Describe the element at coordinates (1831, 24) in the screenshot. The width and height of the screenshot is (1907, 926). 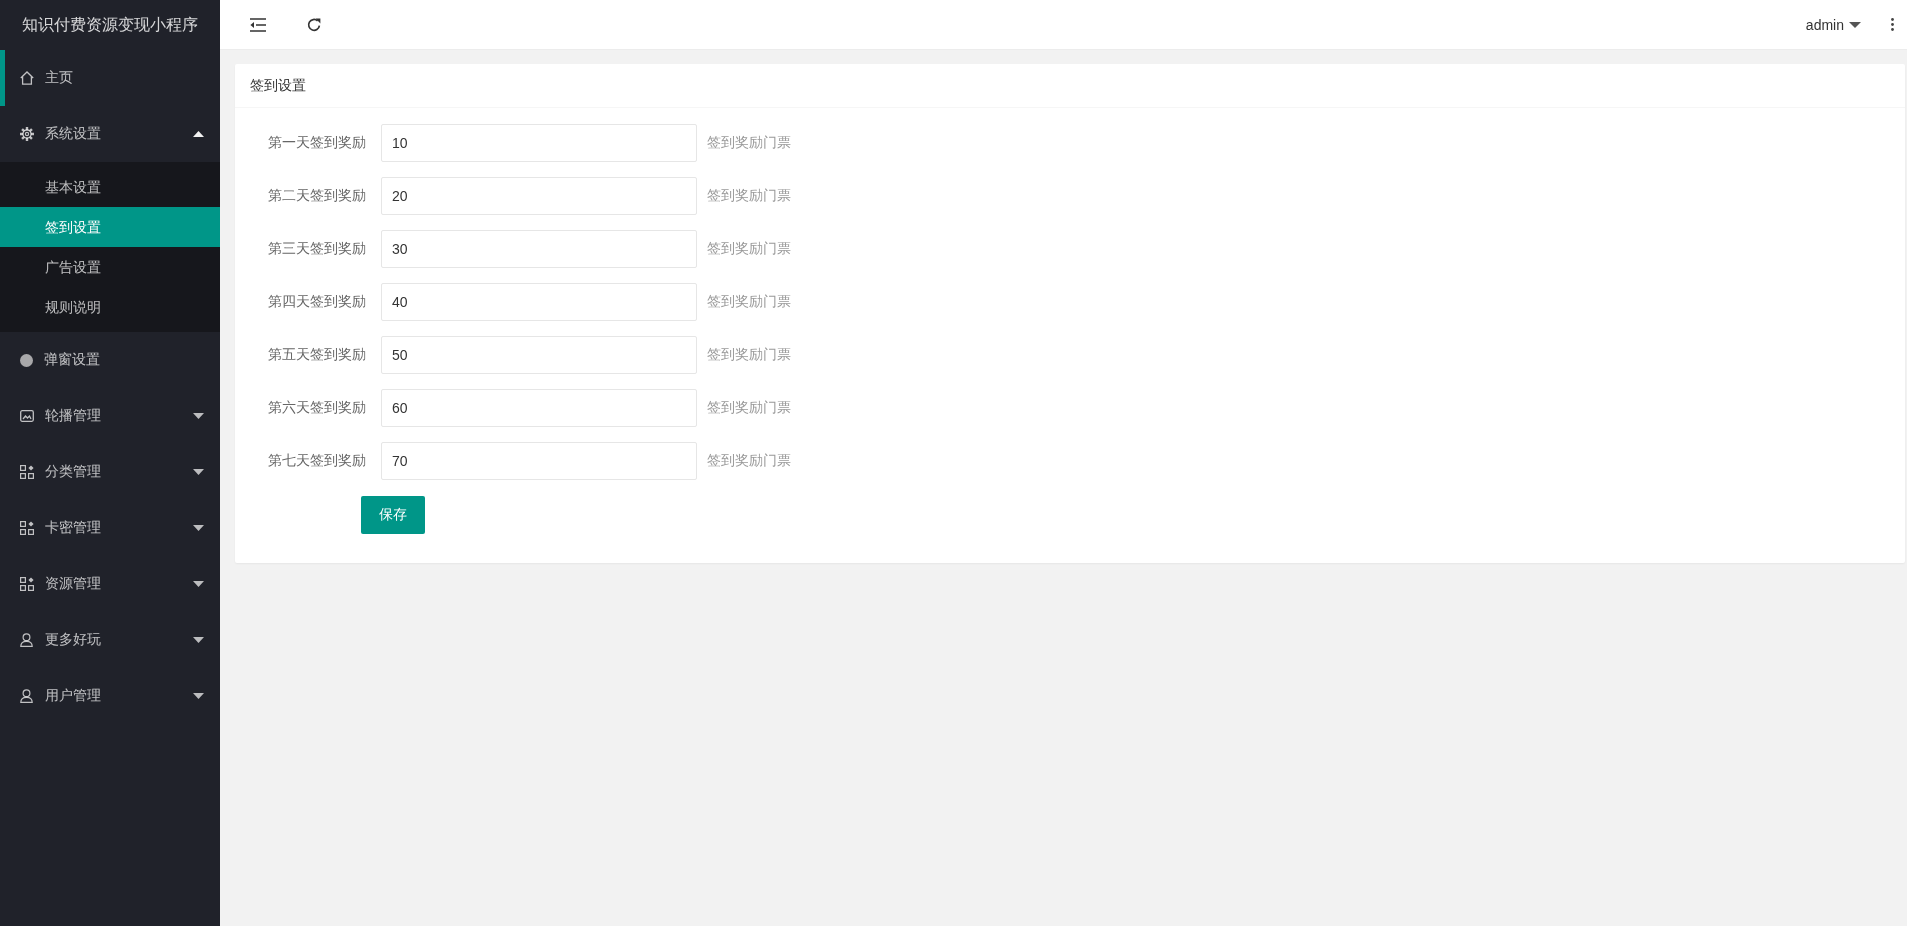
I see `user-menu-button: admin` at that location.